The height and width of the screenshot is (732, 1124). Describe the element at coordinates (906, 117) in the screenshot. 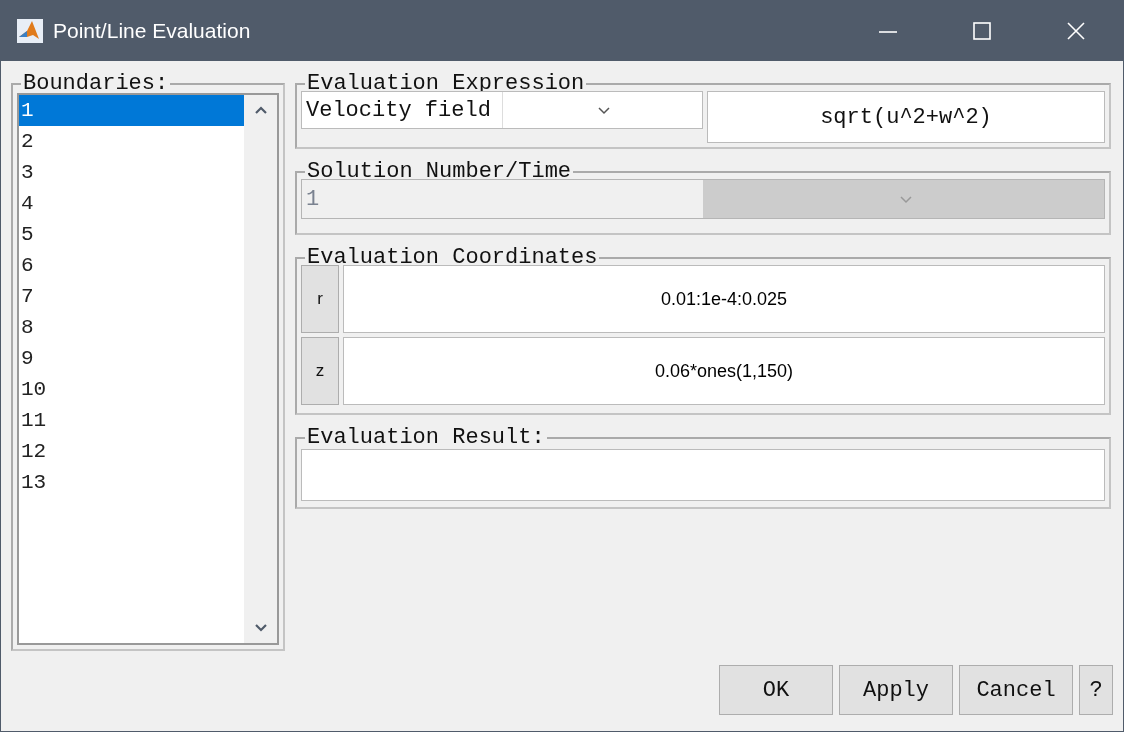

I see `expression-field: sqrt(u^2+w^2)` at that location.